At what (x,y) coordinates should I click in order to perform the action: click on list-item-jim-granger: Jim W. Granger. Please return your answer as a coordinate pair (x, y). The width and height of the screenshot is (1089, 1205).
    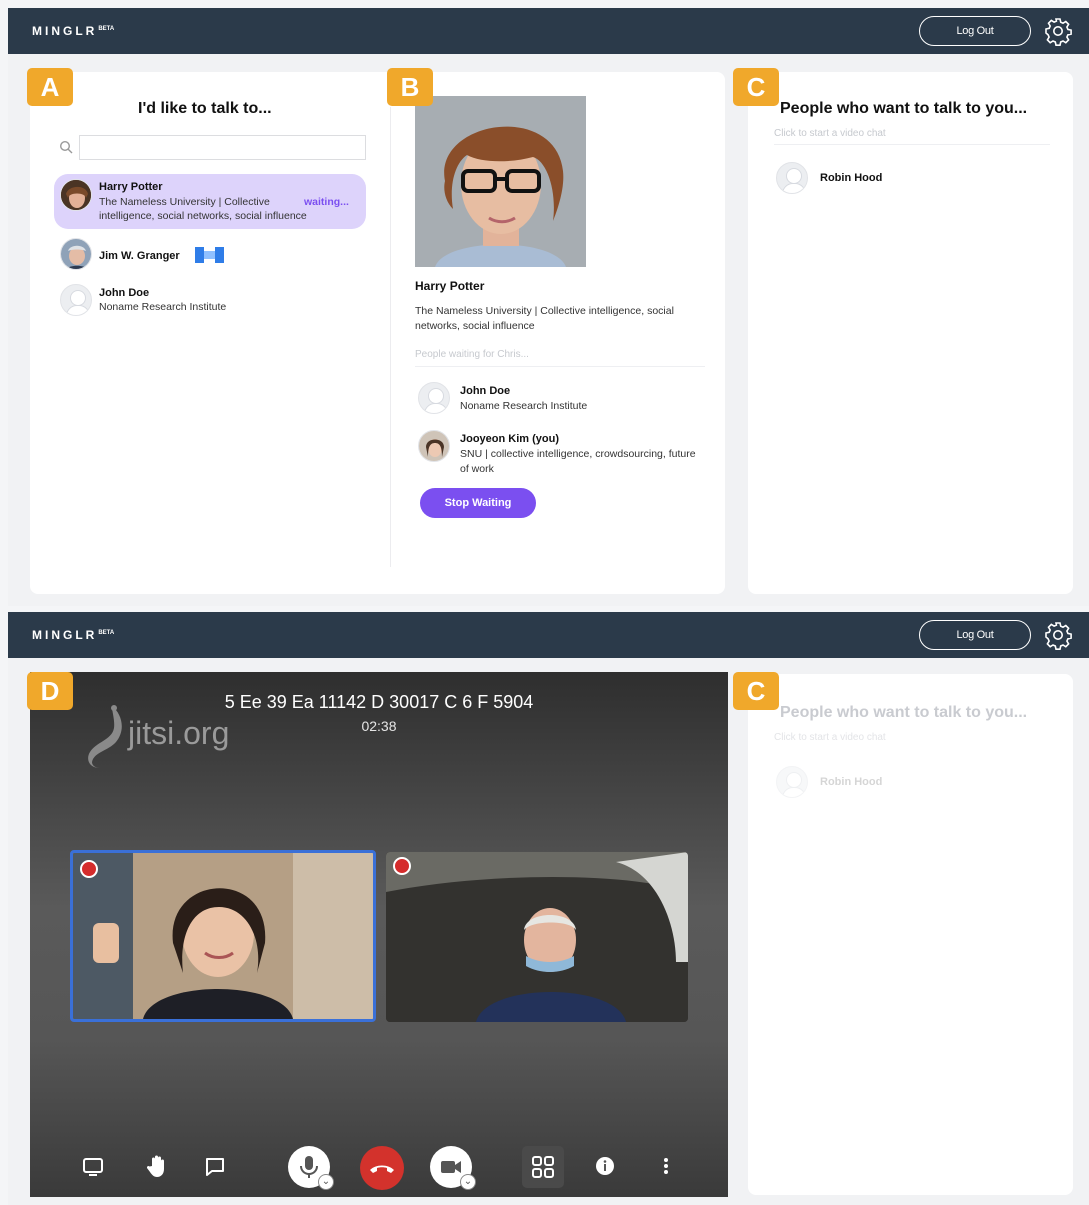
    Looking at the image, I should click on (210, 254).